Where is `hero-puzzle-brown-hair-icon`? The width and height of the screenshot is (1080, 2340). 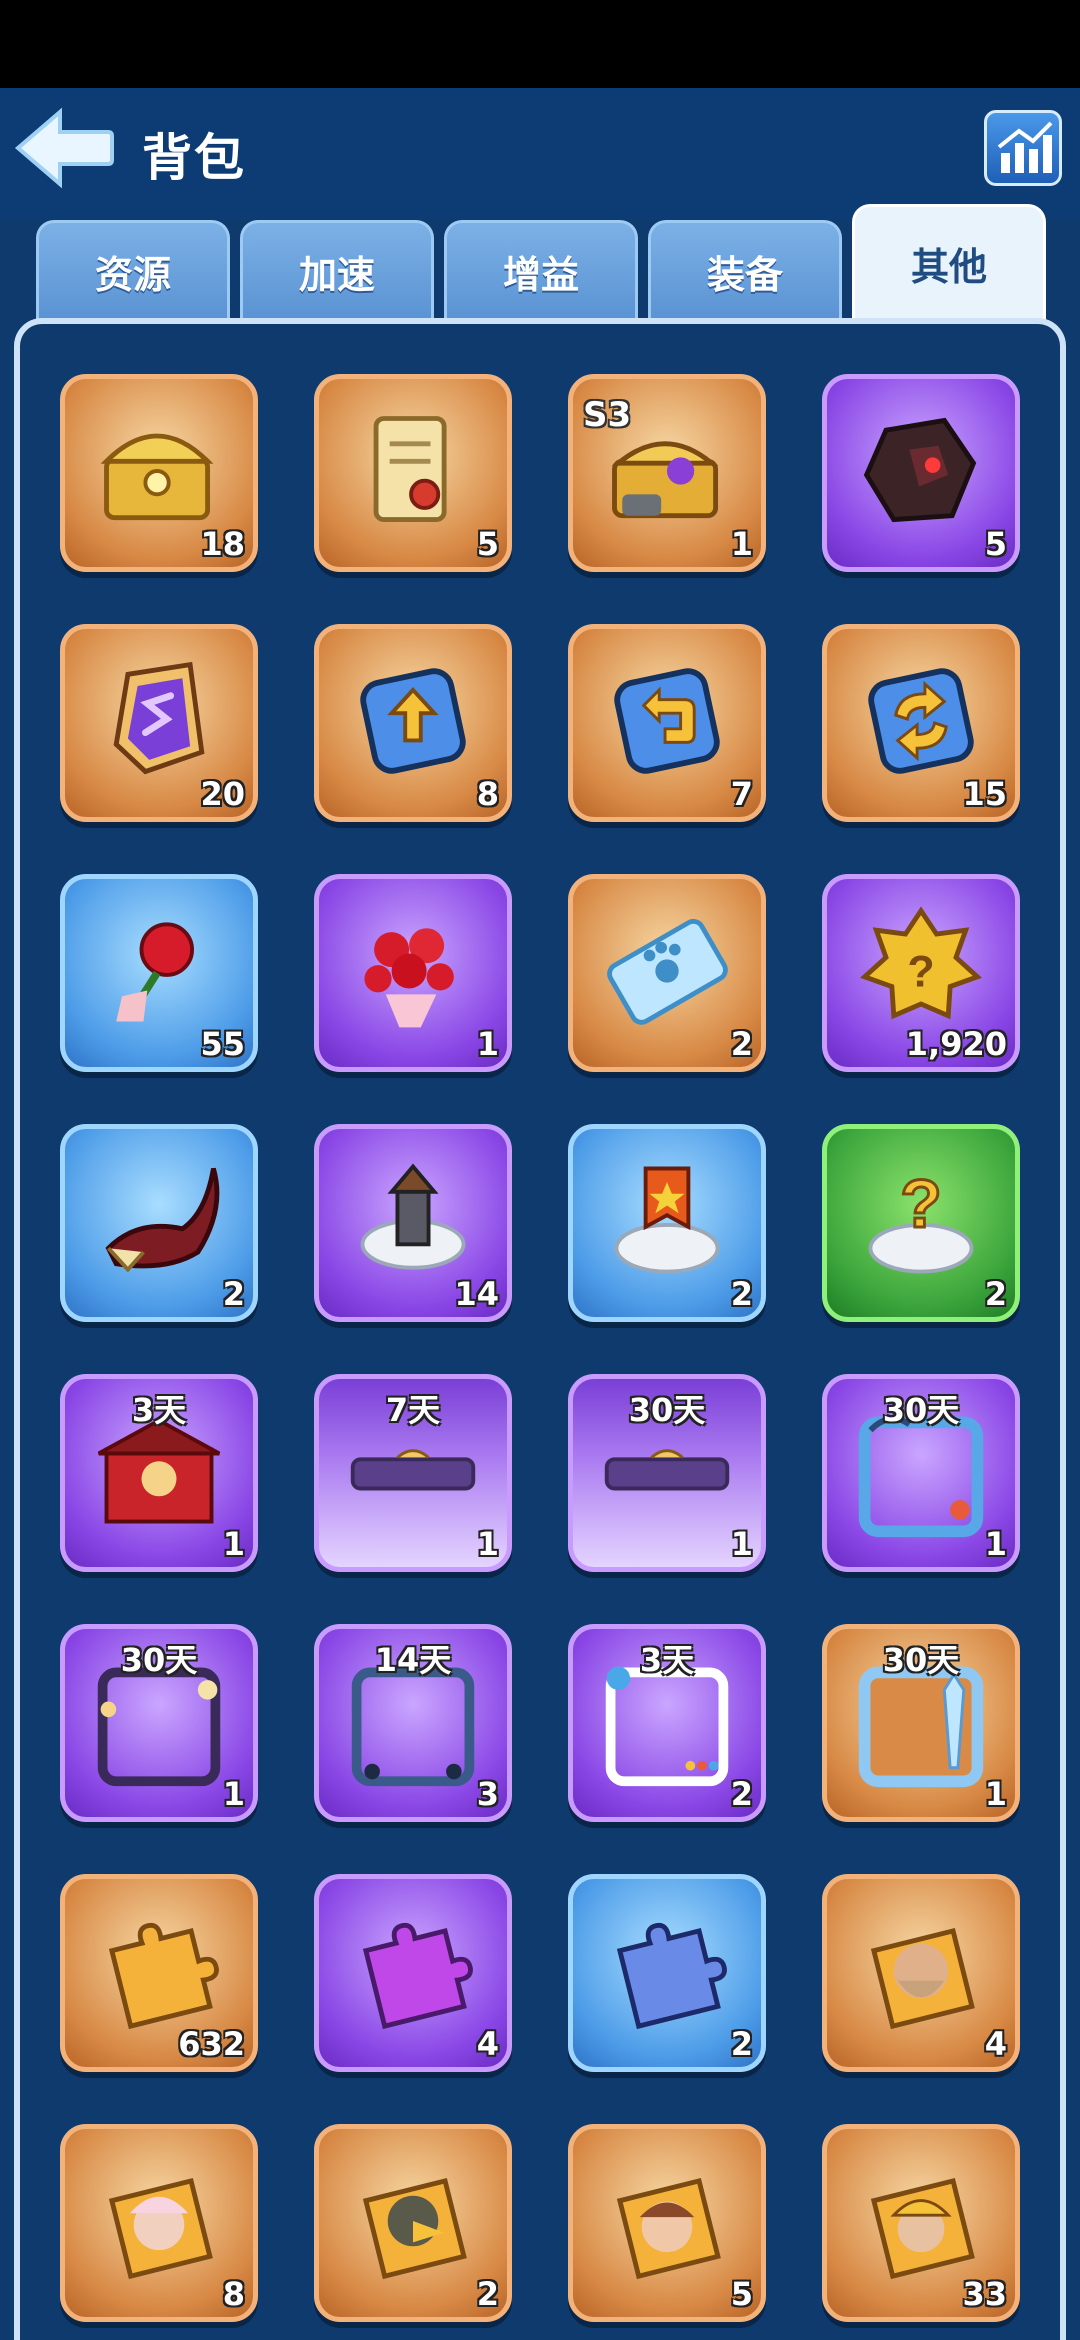 hero-puzzle-brown-hair-icon is located at coordinates (668, 2228).